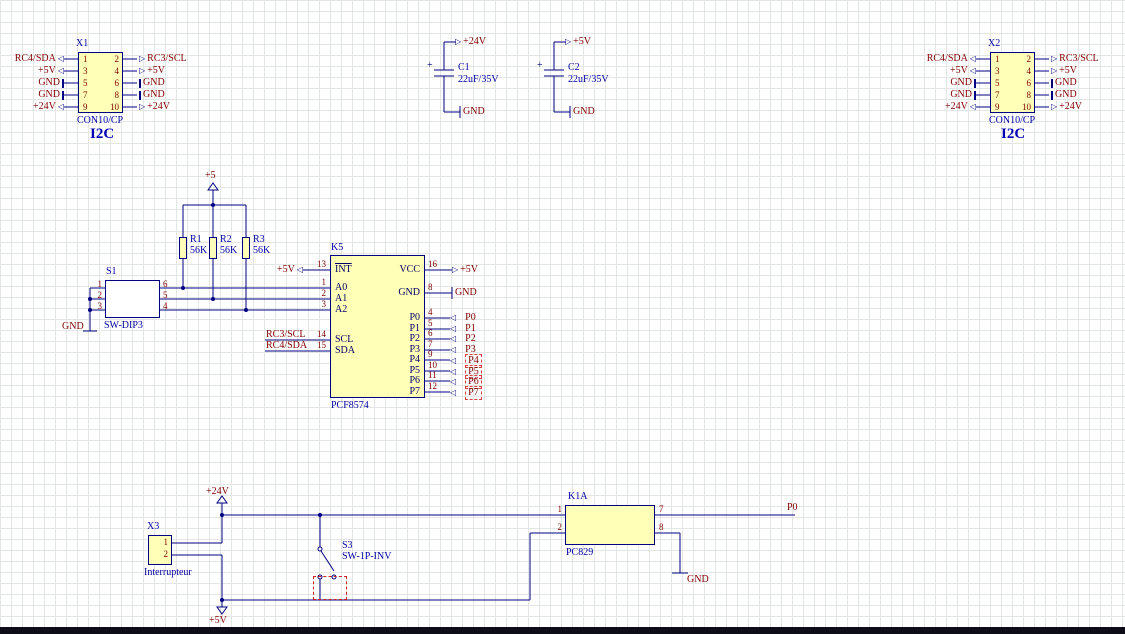 The image size is (1125, 634). I want to click on part-value: 56K, so click(262, 250).